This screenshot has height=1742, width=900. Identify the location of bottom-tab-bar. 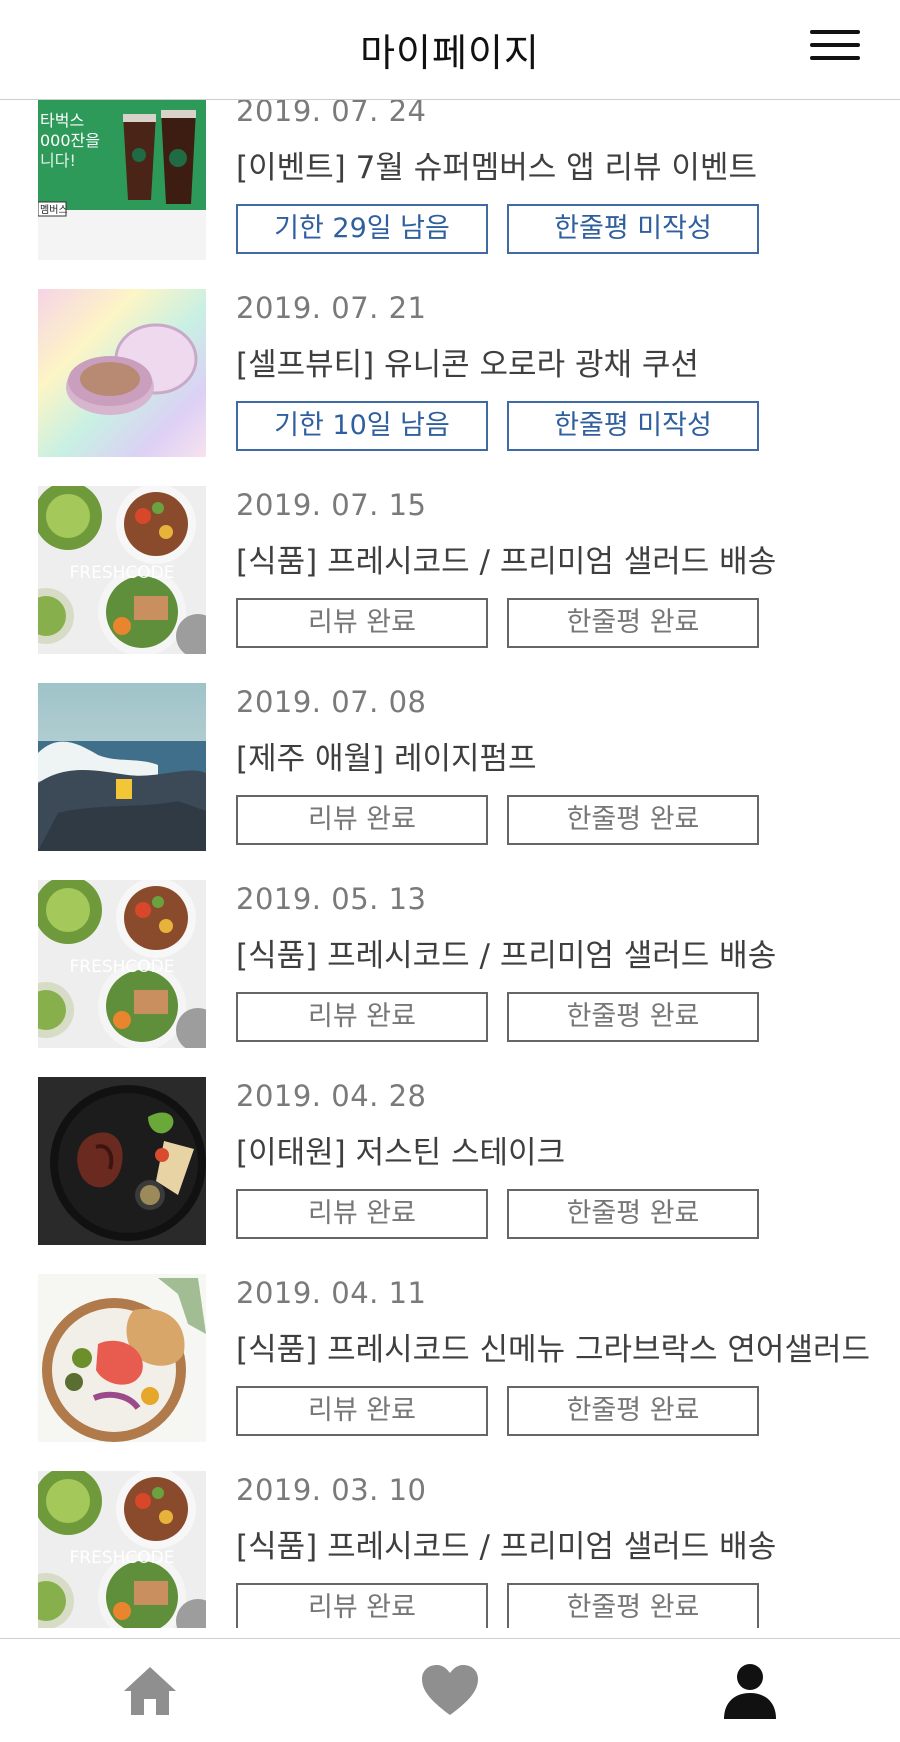
(450, 1690).